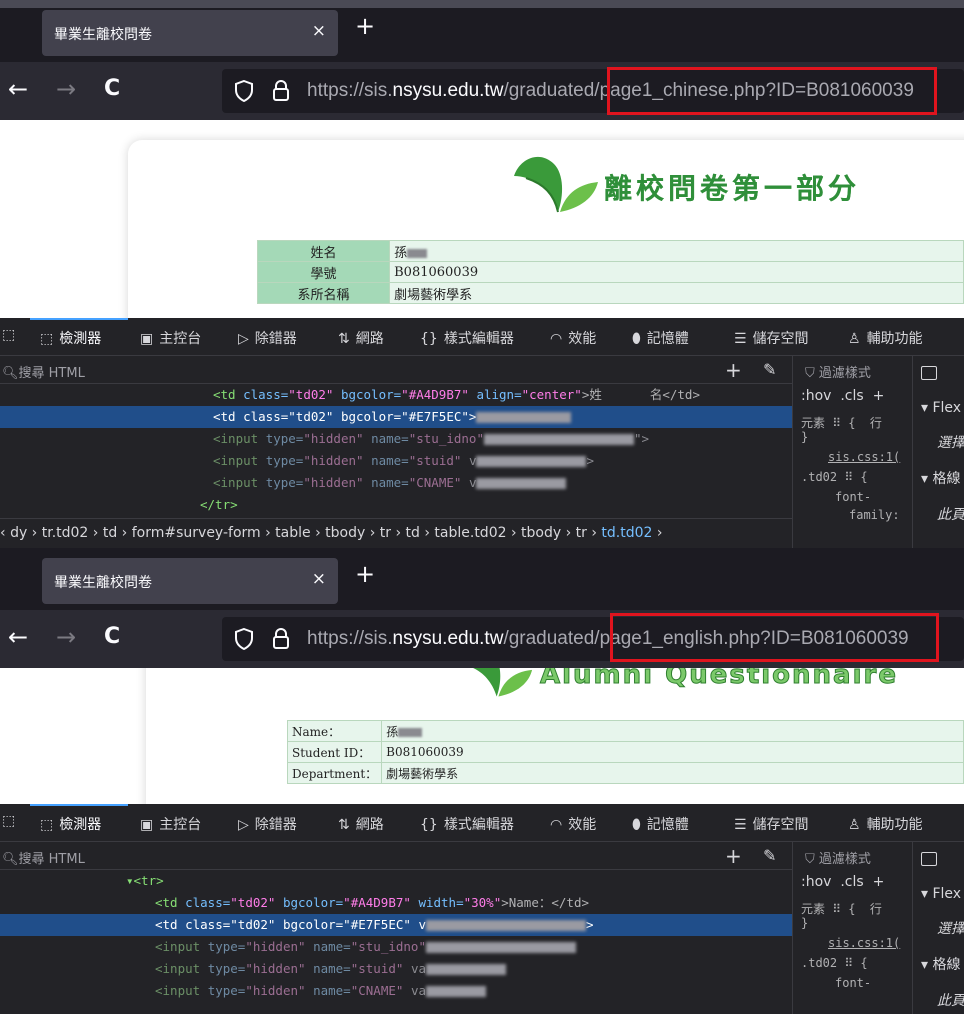 Image resolution: width=964 pixels, height=1014 pixels. What do you see at coordinates (470, 533) in the screenshot?
I see `breadcrumb-item: table.td02` at bounding box center [470, 533].